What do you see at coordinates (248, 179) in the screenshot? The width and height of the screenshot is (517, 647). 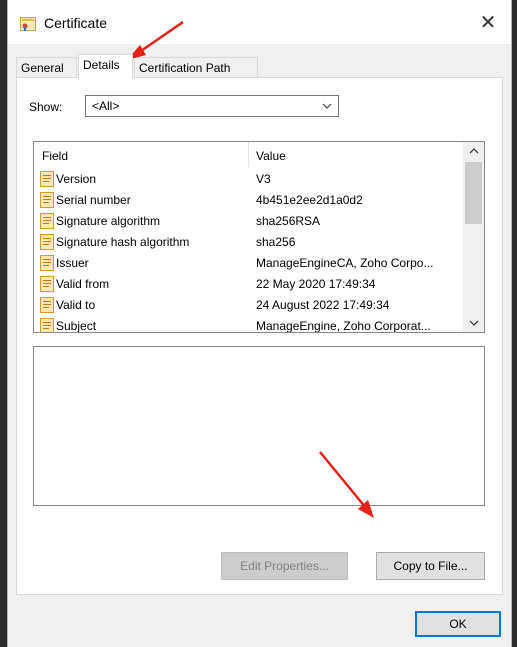 I see `list-item: Version V3` at bounding box center [248, 179].